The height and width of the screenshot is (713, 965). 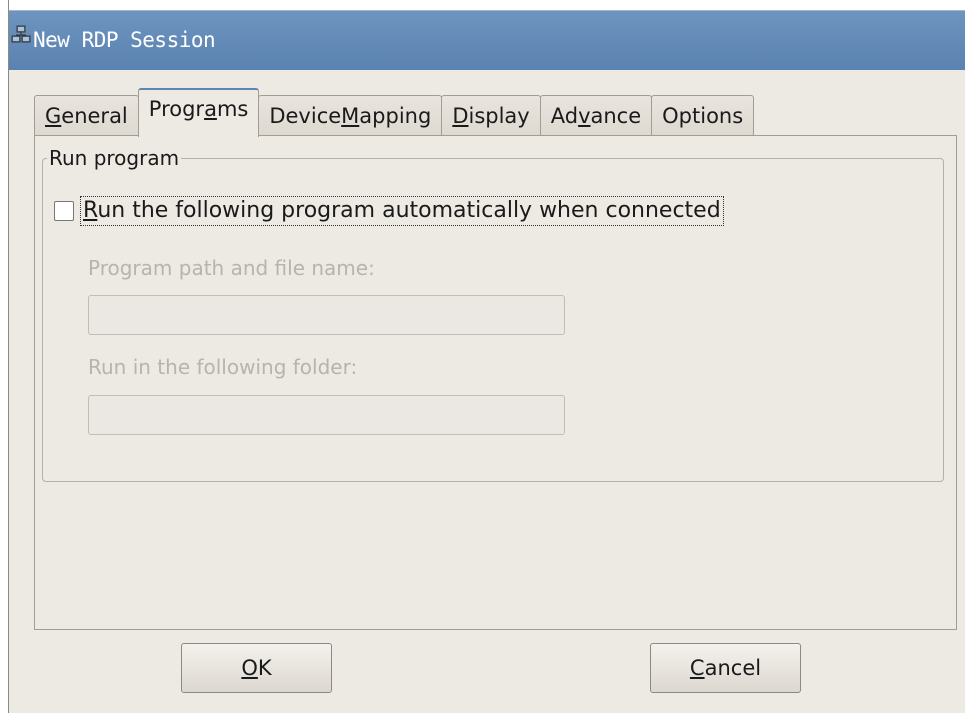 What do you see at coordinates (596, 115) in the screenshot?
I see `tab-advance: Ad v ance` at bounding box center [596, 115].